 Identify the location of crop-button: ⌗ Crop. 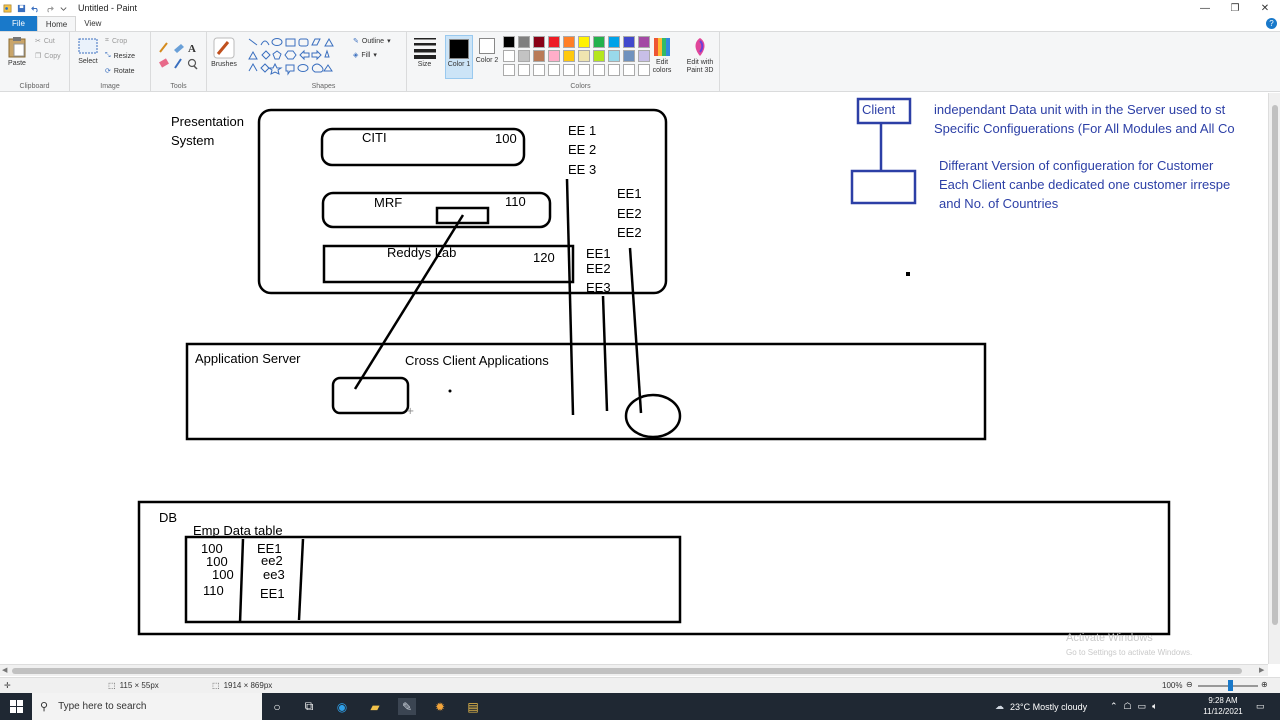
(116, 41).